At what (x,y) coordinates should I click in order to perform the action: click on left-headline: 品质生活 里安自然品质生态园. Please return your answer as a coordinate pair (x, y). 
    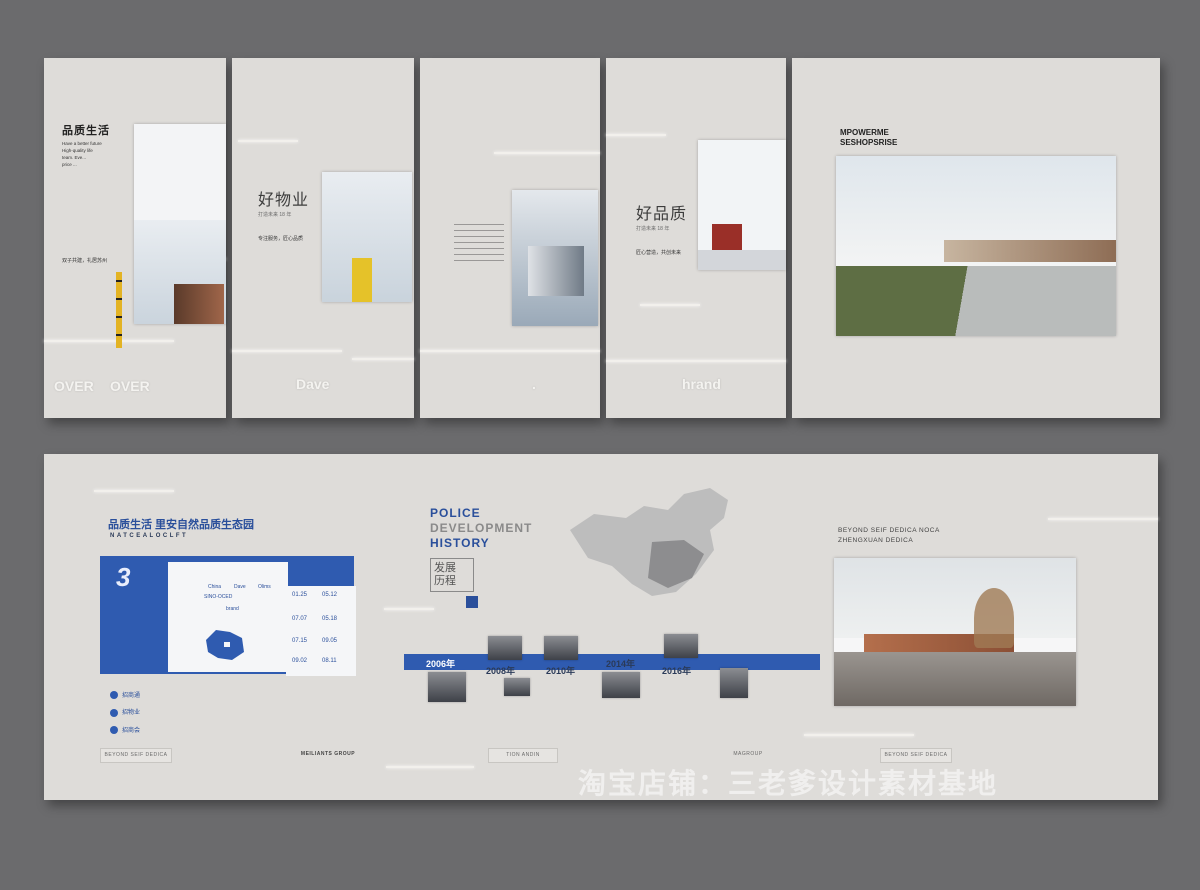
    Looking at the image, I should click on (181, 525).